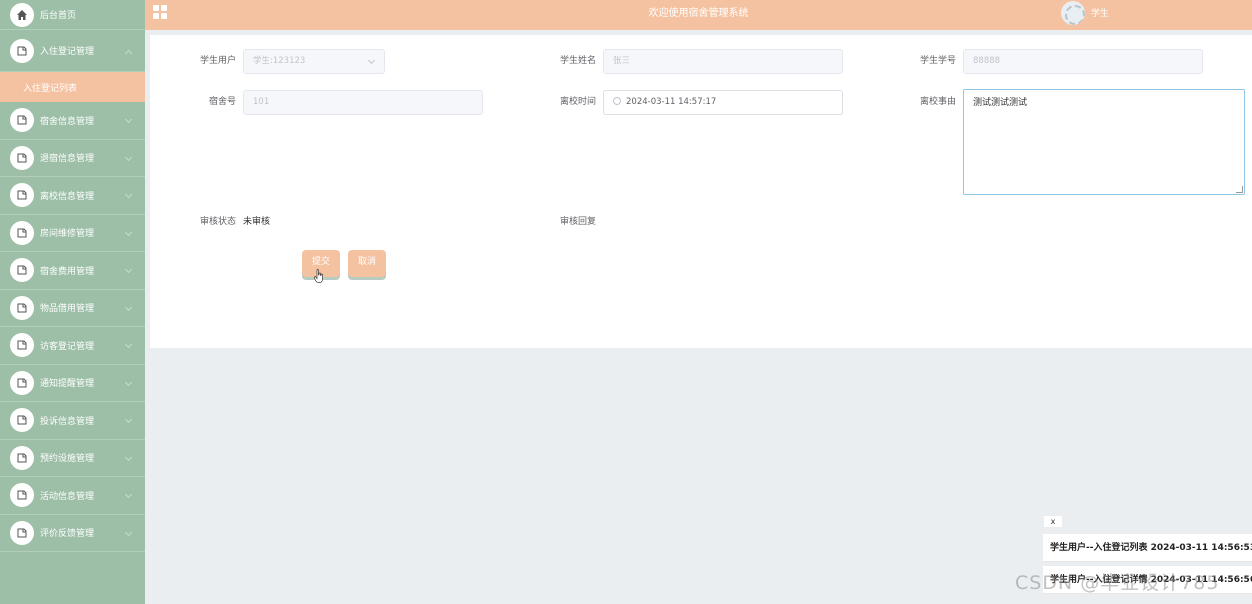  Describe the element at coordinates (67, 234) in the screenshot. I see `sidebar-item-label: 房间维修管理` at that location.